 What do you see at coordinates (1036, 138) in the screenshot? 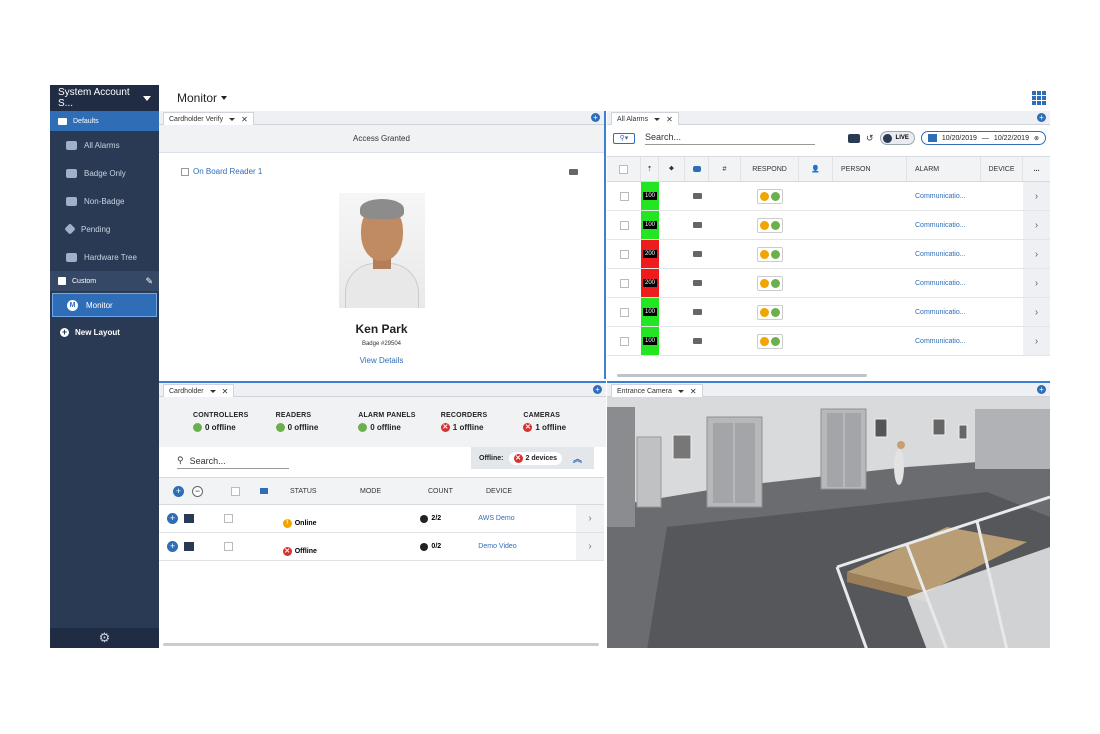
I see `clear-date-icon: ⊗` at bounding box center [1036, 138].